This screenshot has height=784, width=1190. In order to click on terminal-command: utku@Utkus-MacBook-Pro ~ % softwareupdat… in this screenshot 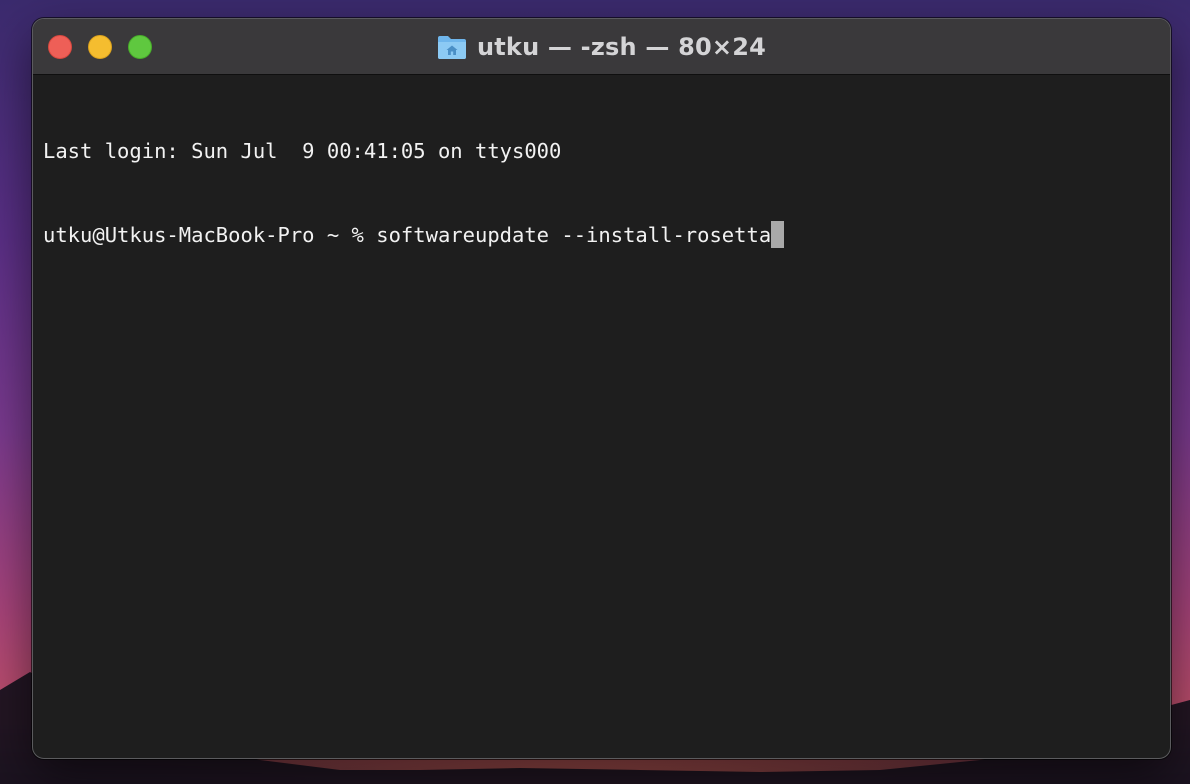, I will do `click(407, 235)`.